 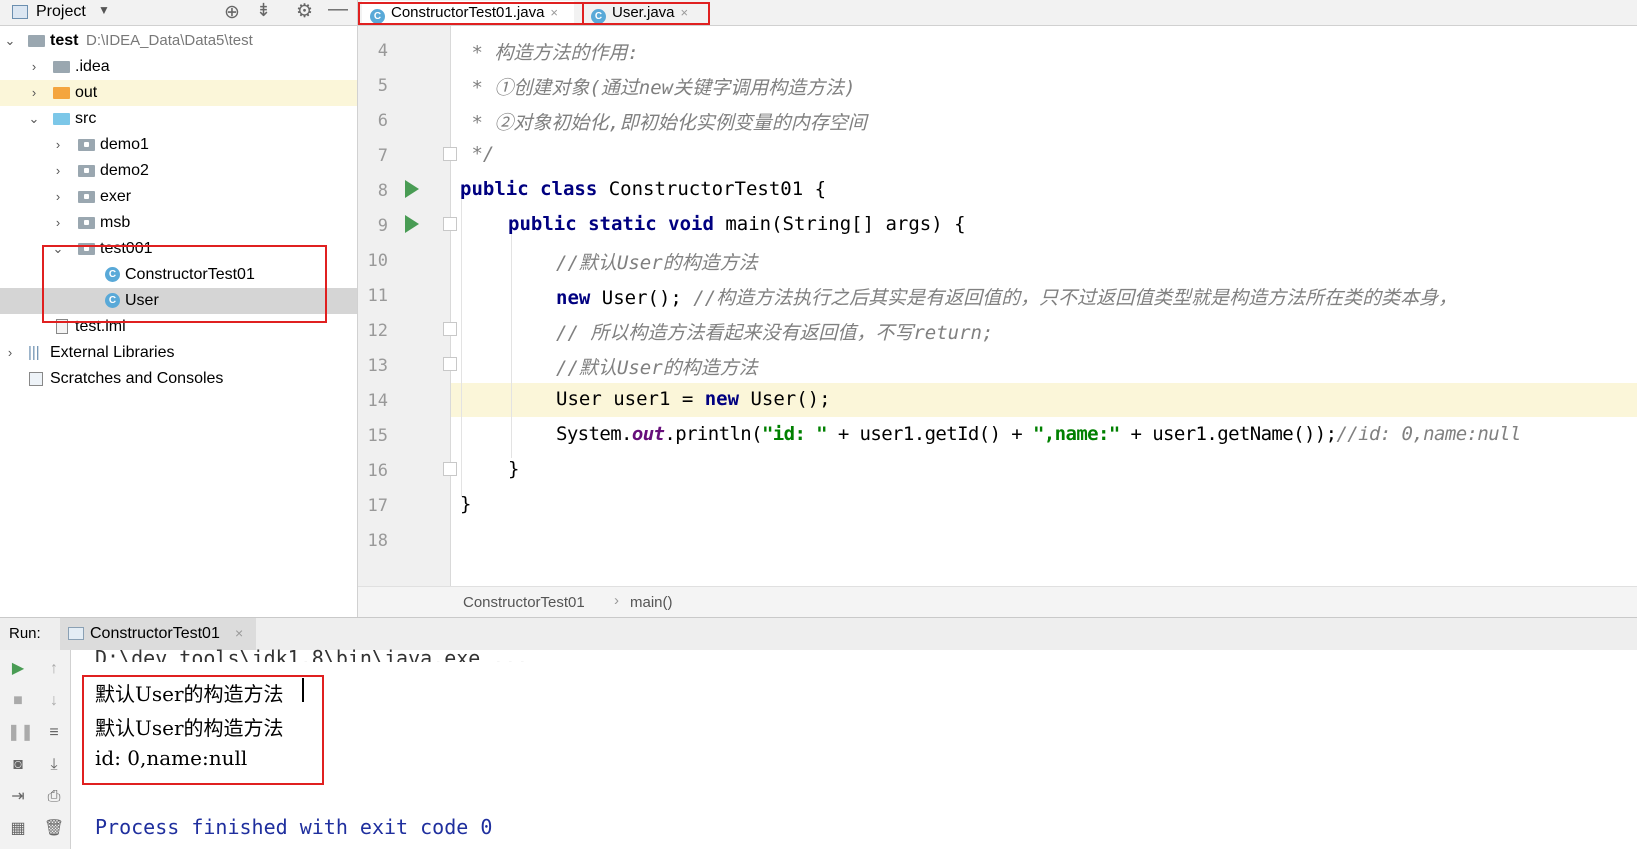 I want to click on code-text: .println(, so click(x=713, y=434).